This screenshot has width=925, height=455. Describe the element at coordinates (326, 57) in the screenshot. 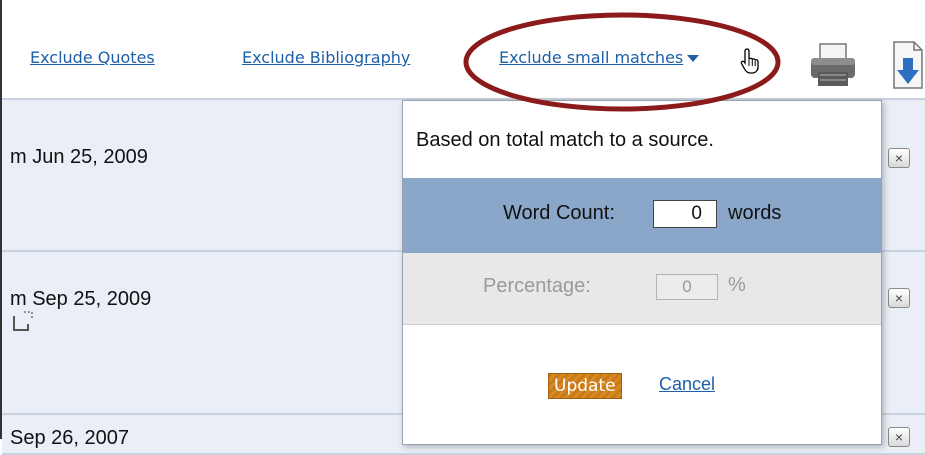

I see `exclude-bibliography-link: Exclude Bibliography` at that location.